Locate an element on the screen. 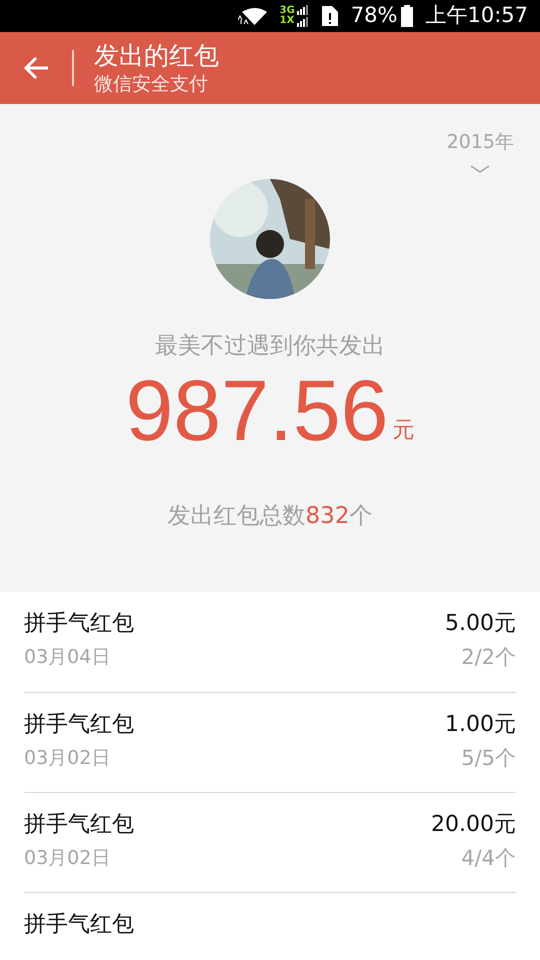  record-amount: 5.00元 is located at coordinates (480, 624).